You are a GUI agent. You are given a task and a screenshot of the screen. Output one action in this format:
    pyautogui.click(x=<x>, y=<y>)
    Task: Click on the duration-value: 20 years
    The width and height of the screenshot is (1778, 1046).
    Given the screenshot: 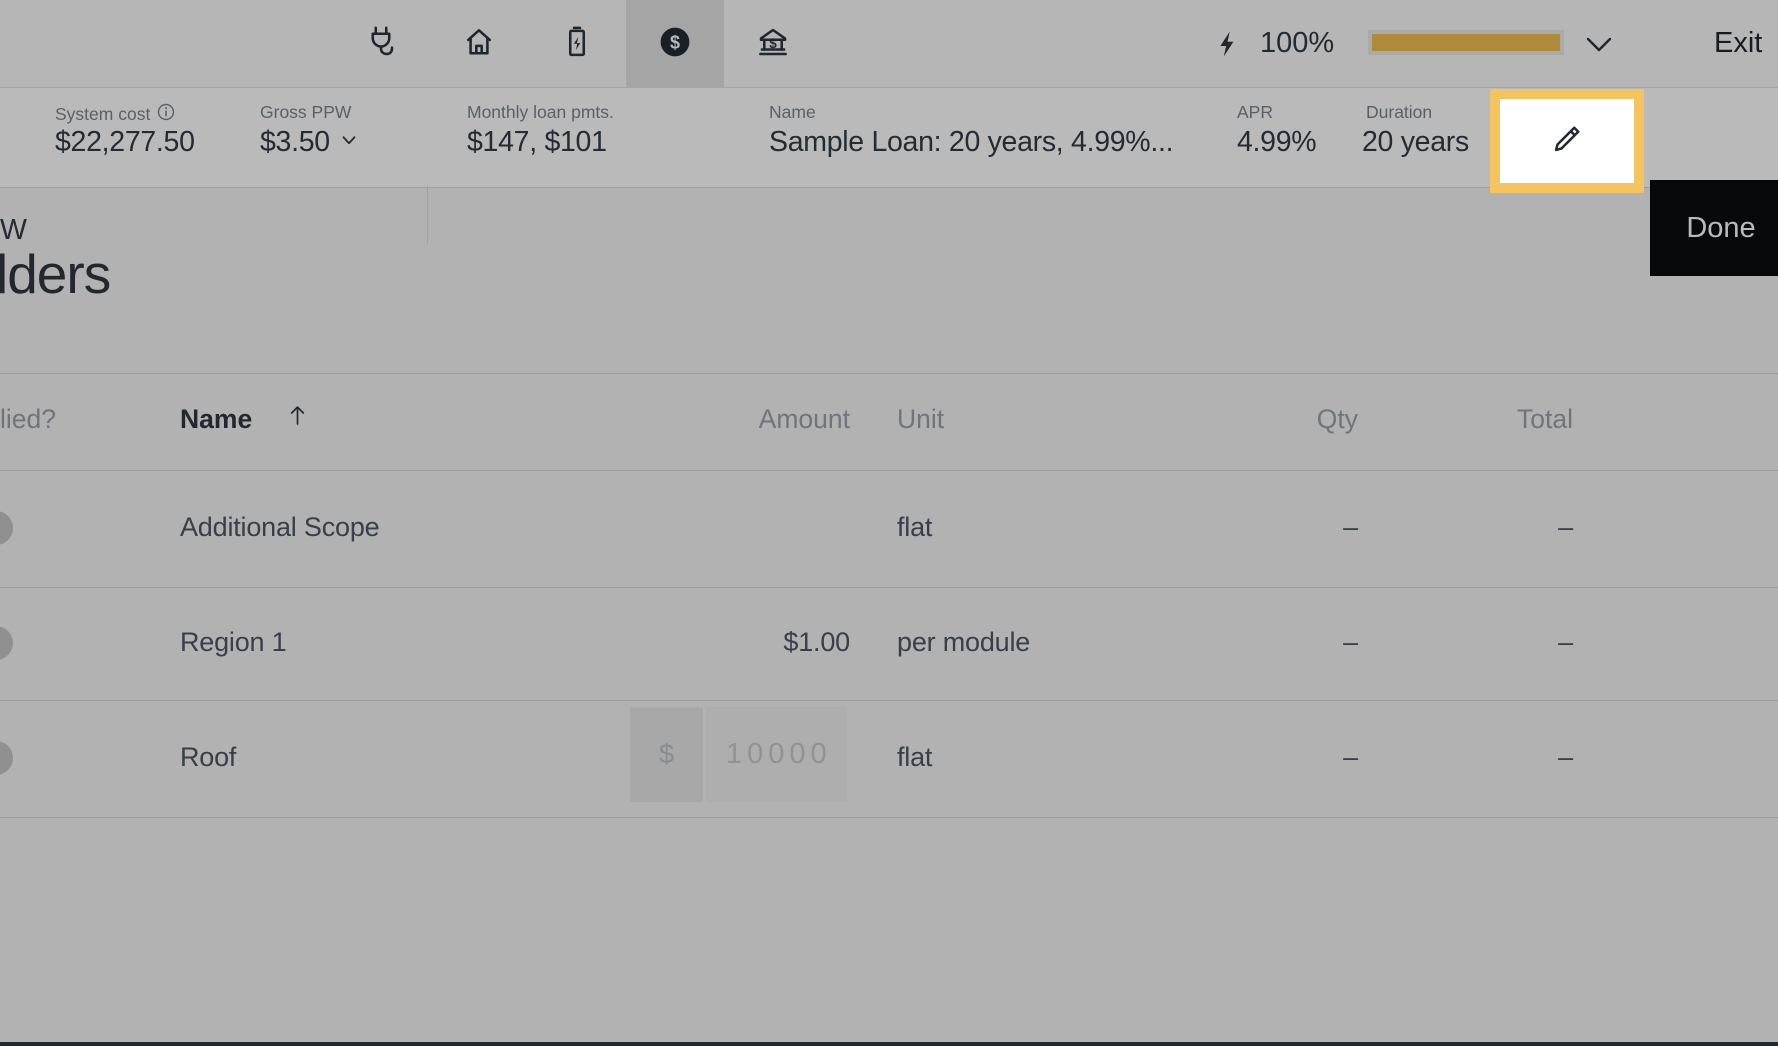 What is the action you would take?
    pyautogui.click(x=1415, y=142)
    